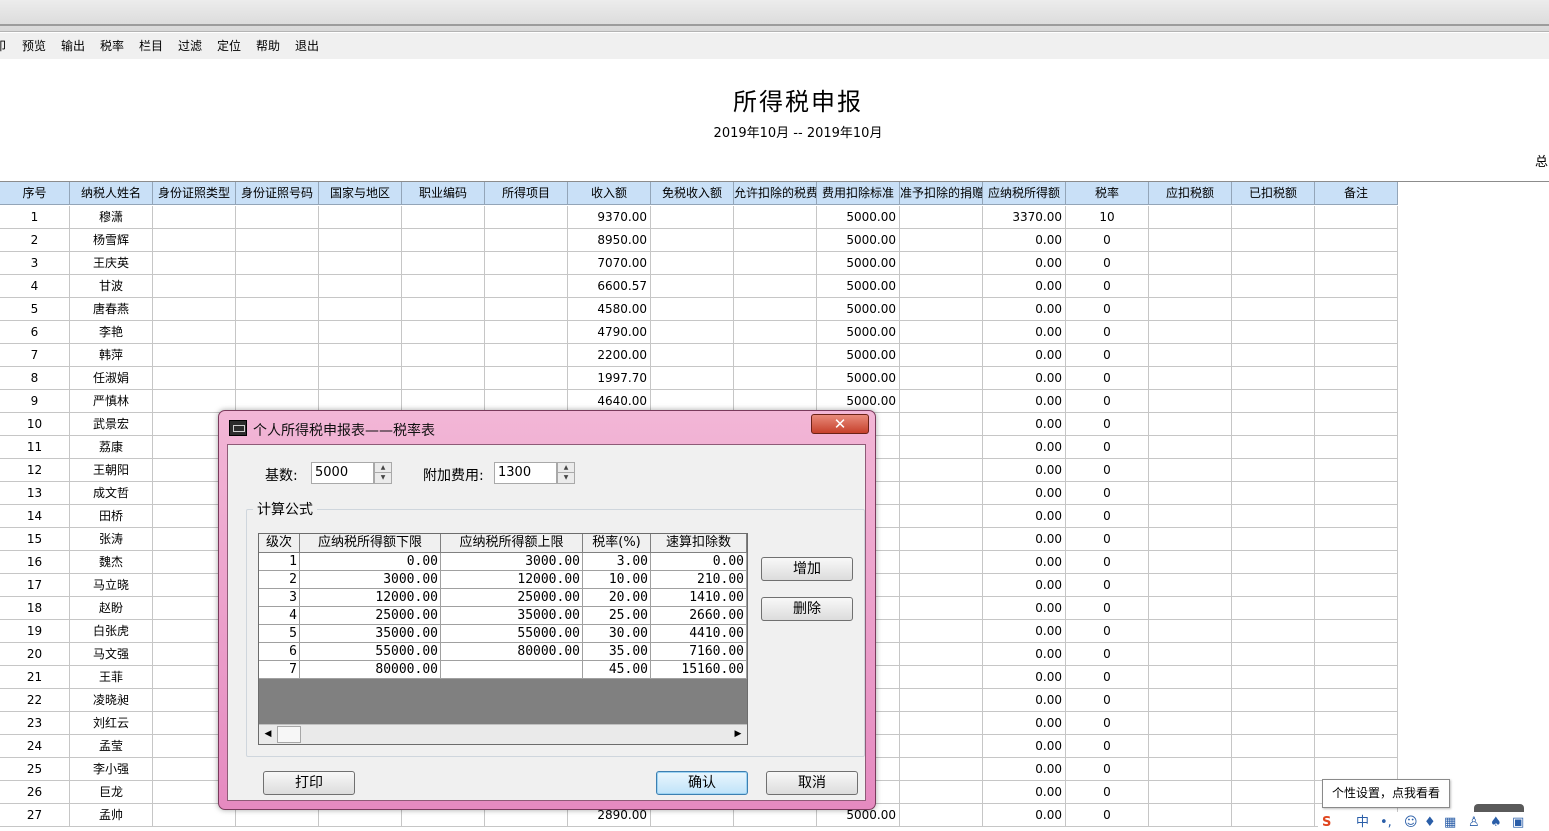 The image size is (1549, 831). What do you see at coordinates (360, 193) in the screenshot?
I see `header-country: 国家与地区` at bounding box center [360, 193].